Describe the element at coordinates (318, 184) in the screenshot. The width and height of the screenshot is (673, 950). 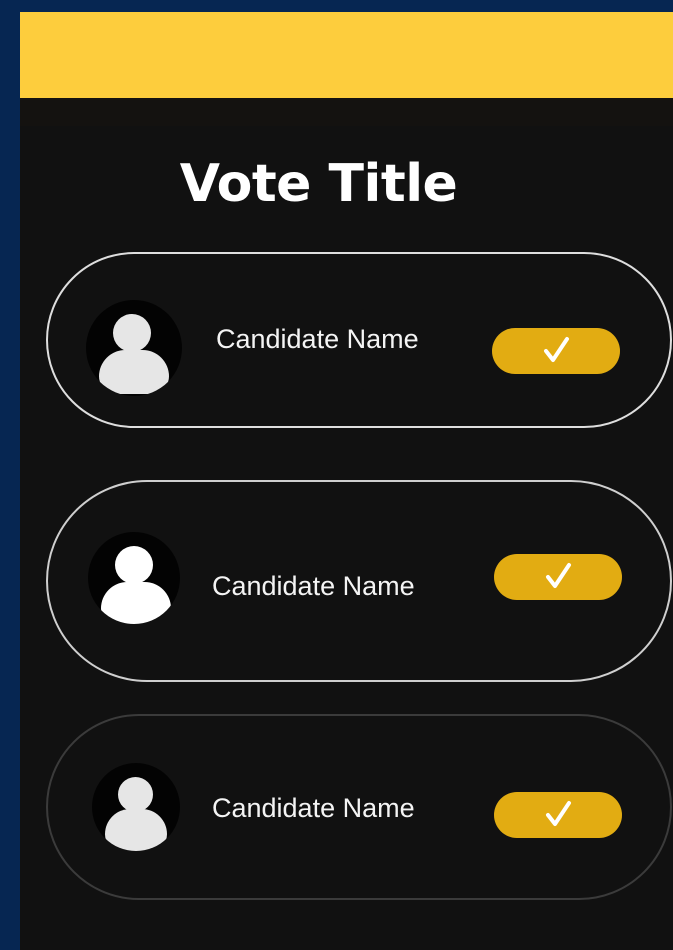
I see `vote-title: Vote Title` at that location.